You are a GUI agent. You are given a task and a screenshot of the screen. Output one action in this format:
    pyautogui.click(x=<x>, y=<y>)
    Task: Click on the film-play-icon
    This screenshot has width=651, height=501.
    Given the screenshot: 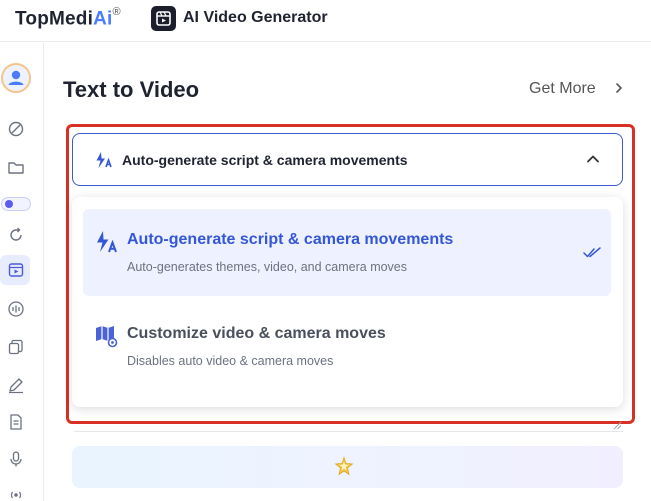 What is the action you would take?
    pyautogui.click(x=163, y=18)
    